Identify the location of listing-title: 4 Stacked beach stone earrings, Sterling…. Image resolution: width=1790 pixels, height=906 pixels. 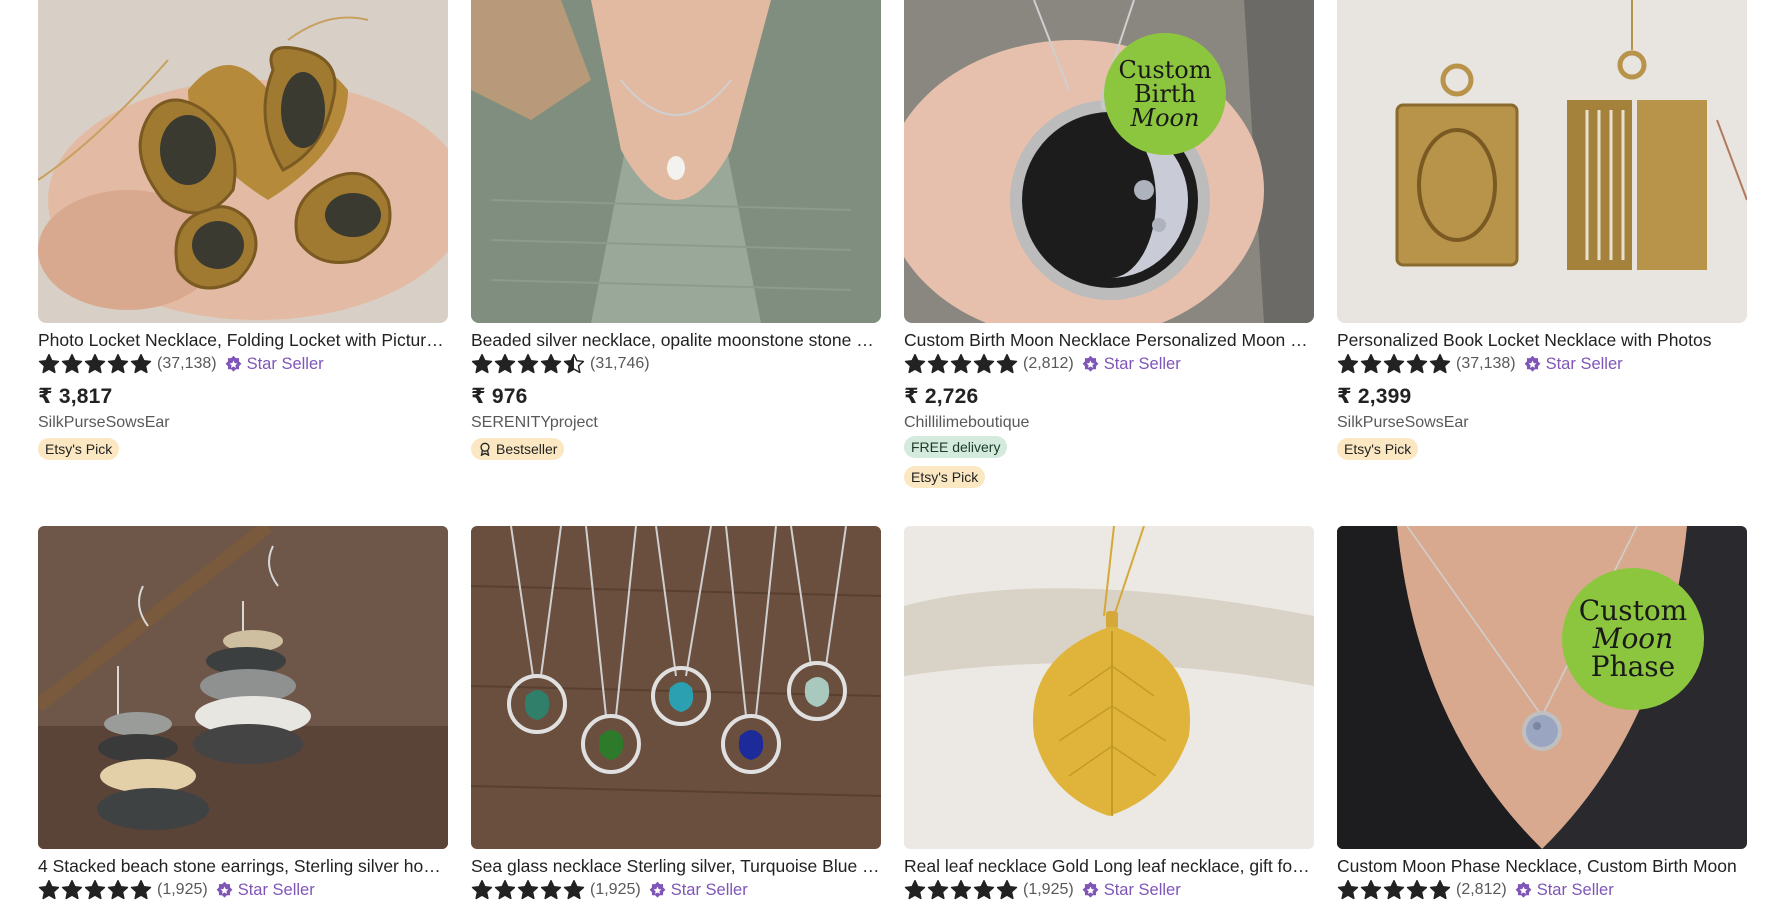
(243, 866).